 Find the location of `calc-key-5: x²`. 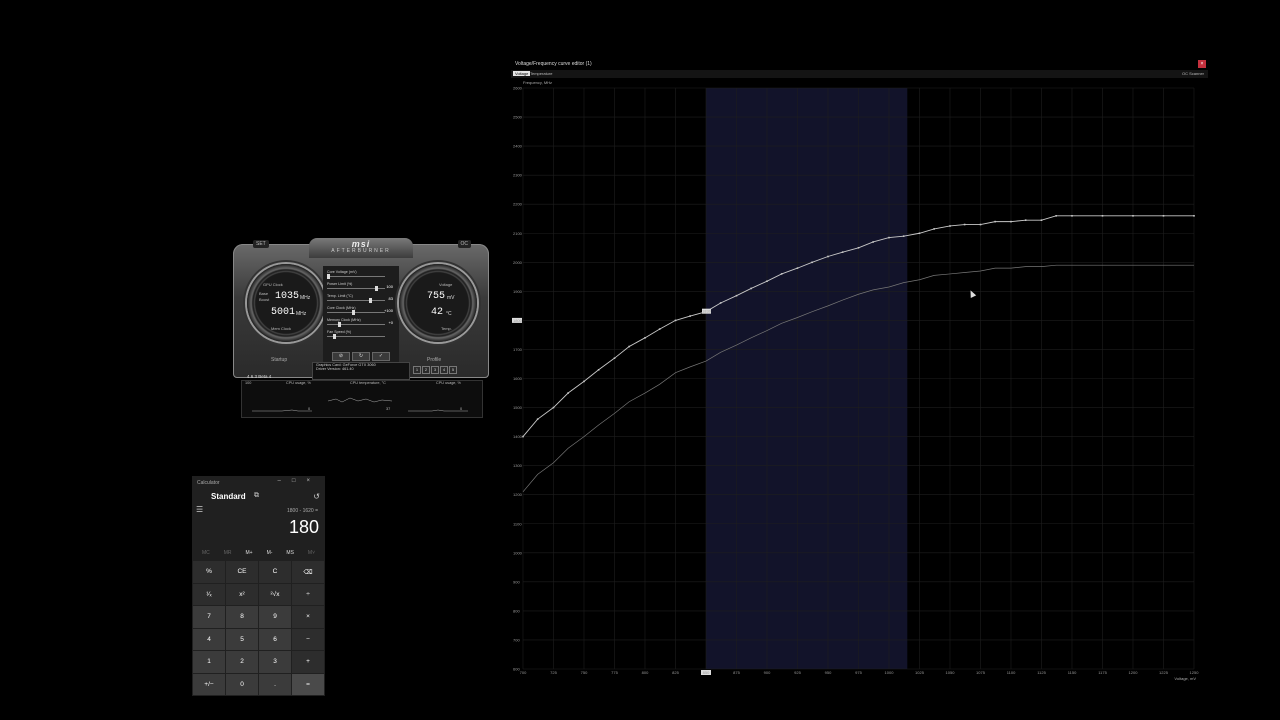

calc-key-5: x² is located at coordinates (242, 594).